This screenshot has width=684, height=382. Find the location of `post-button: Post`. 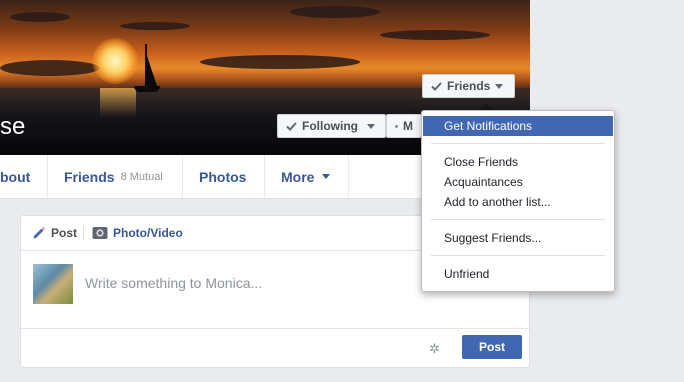

post-button: Post is located at coordinates (492, 347).